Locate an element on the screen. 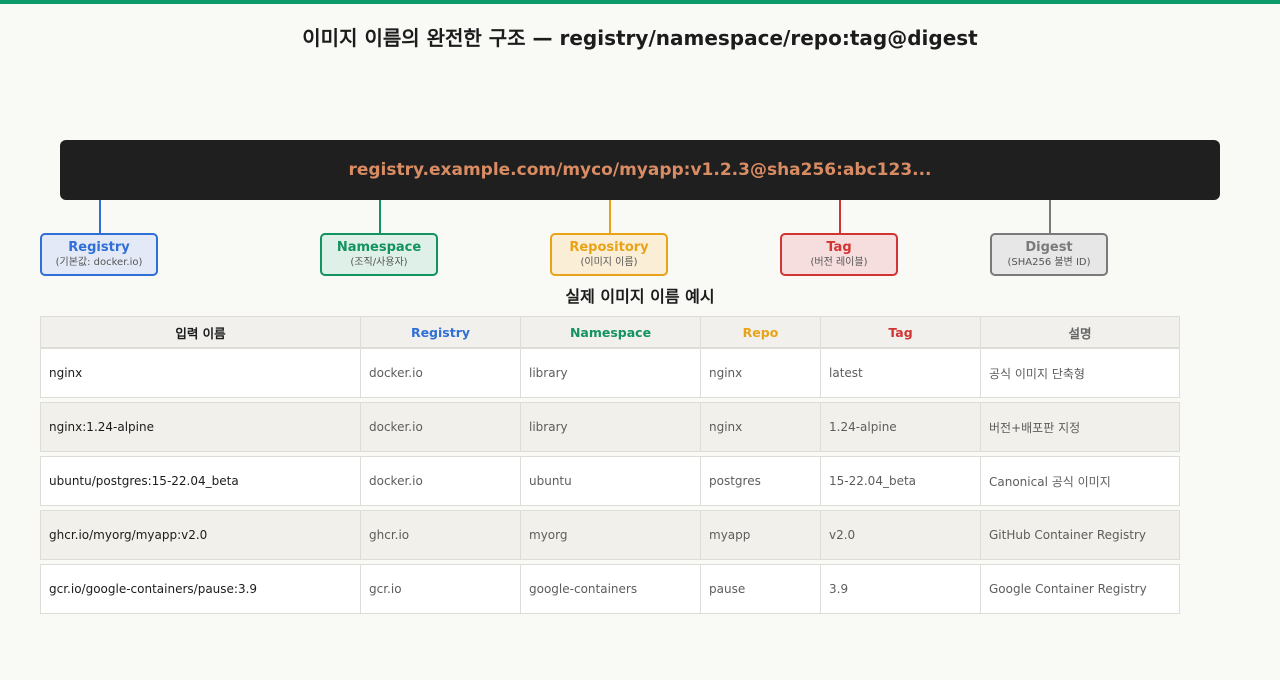 Image resolution: width=1280 pixels, height=680 pixels. cell-registry: ghcr.io is located at coordinates (440, 535).